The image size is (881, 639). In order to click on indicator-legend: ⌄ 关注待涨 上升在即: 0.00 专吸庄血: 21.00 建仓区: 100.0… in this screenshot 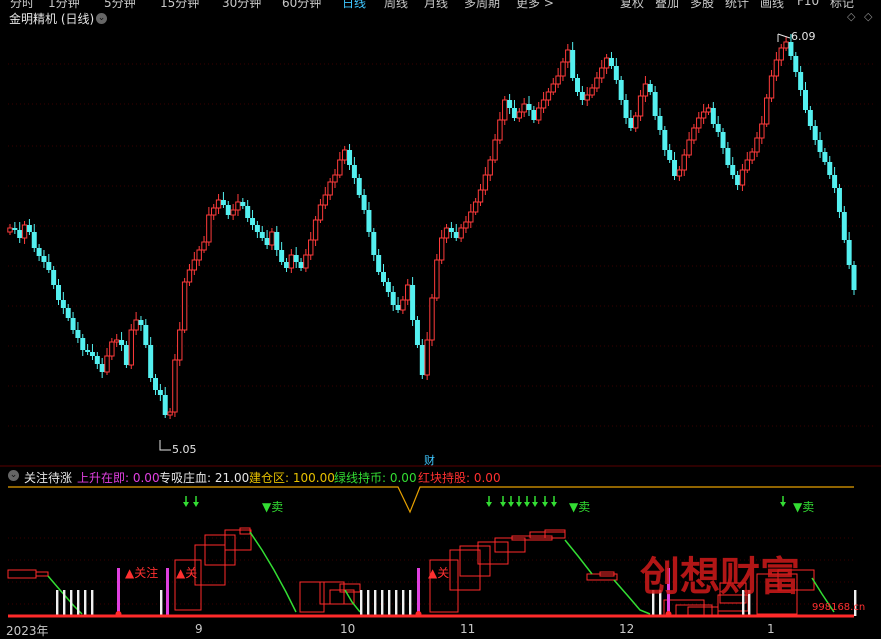, I will do `click(440, 477)`.